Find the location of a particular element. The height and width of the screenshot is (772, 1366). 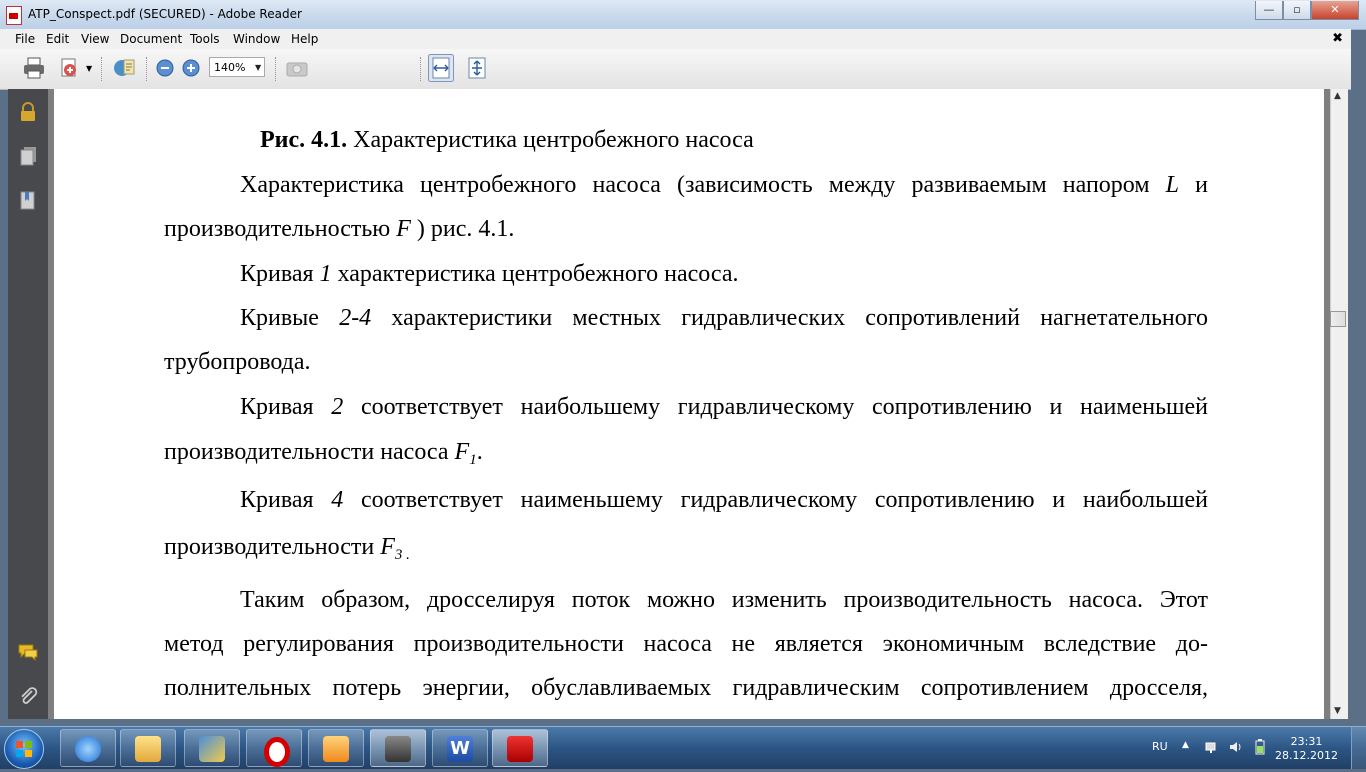

taskbar-mail-app is located at coordinates (212, 748).